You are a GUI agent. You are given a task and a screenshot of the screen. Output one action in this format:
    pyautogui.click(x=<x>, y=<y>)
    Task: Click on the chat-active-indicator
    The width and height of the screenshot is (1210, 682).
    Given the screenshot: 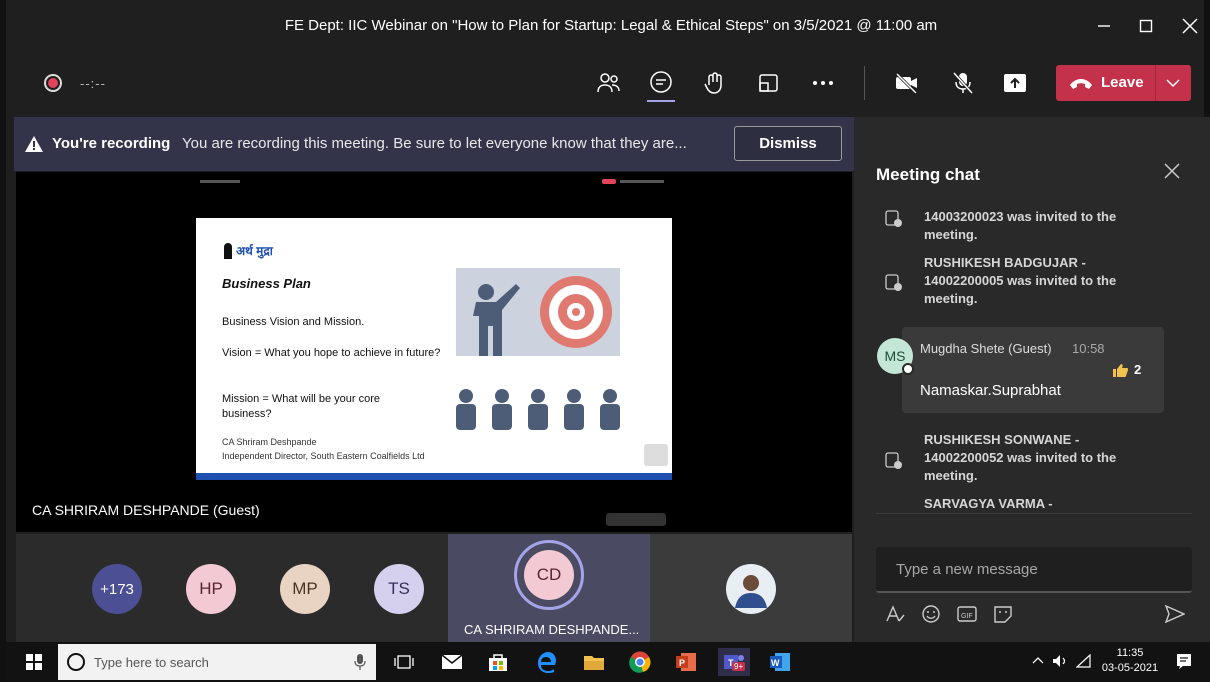 What is the action you would take?
    pyautogui.click(x=661, y=101)
    